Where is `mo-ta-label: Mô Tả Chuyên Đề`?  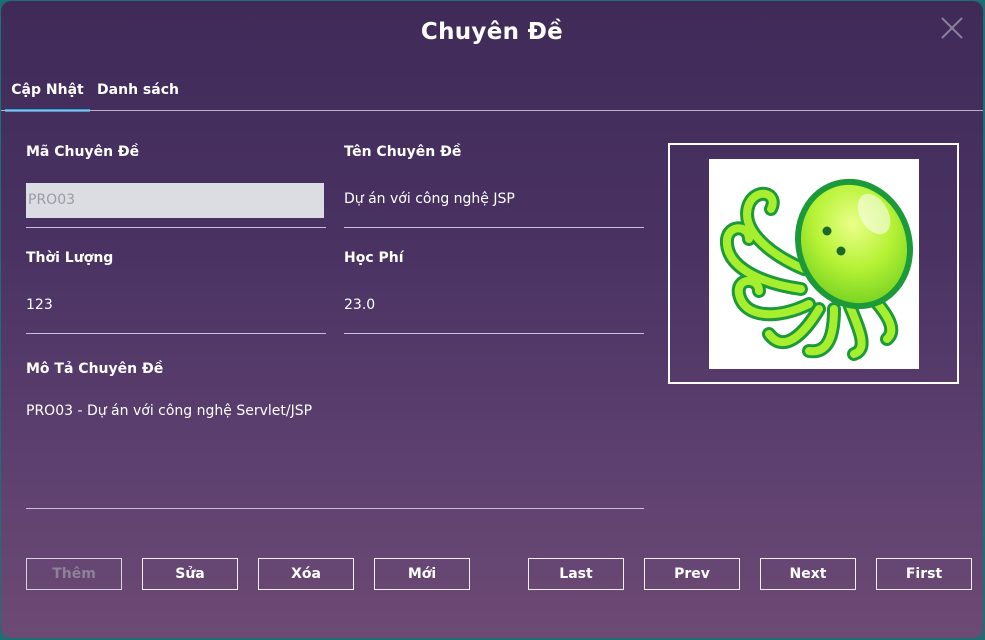
mo-ta-label: Mô Tả Chuyên Đề is located at coordinates (95, 369).